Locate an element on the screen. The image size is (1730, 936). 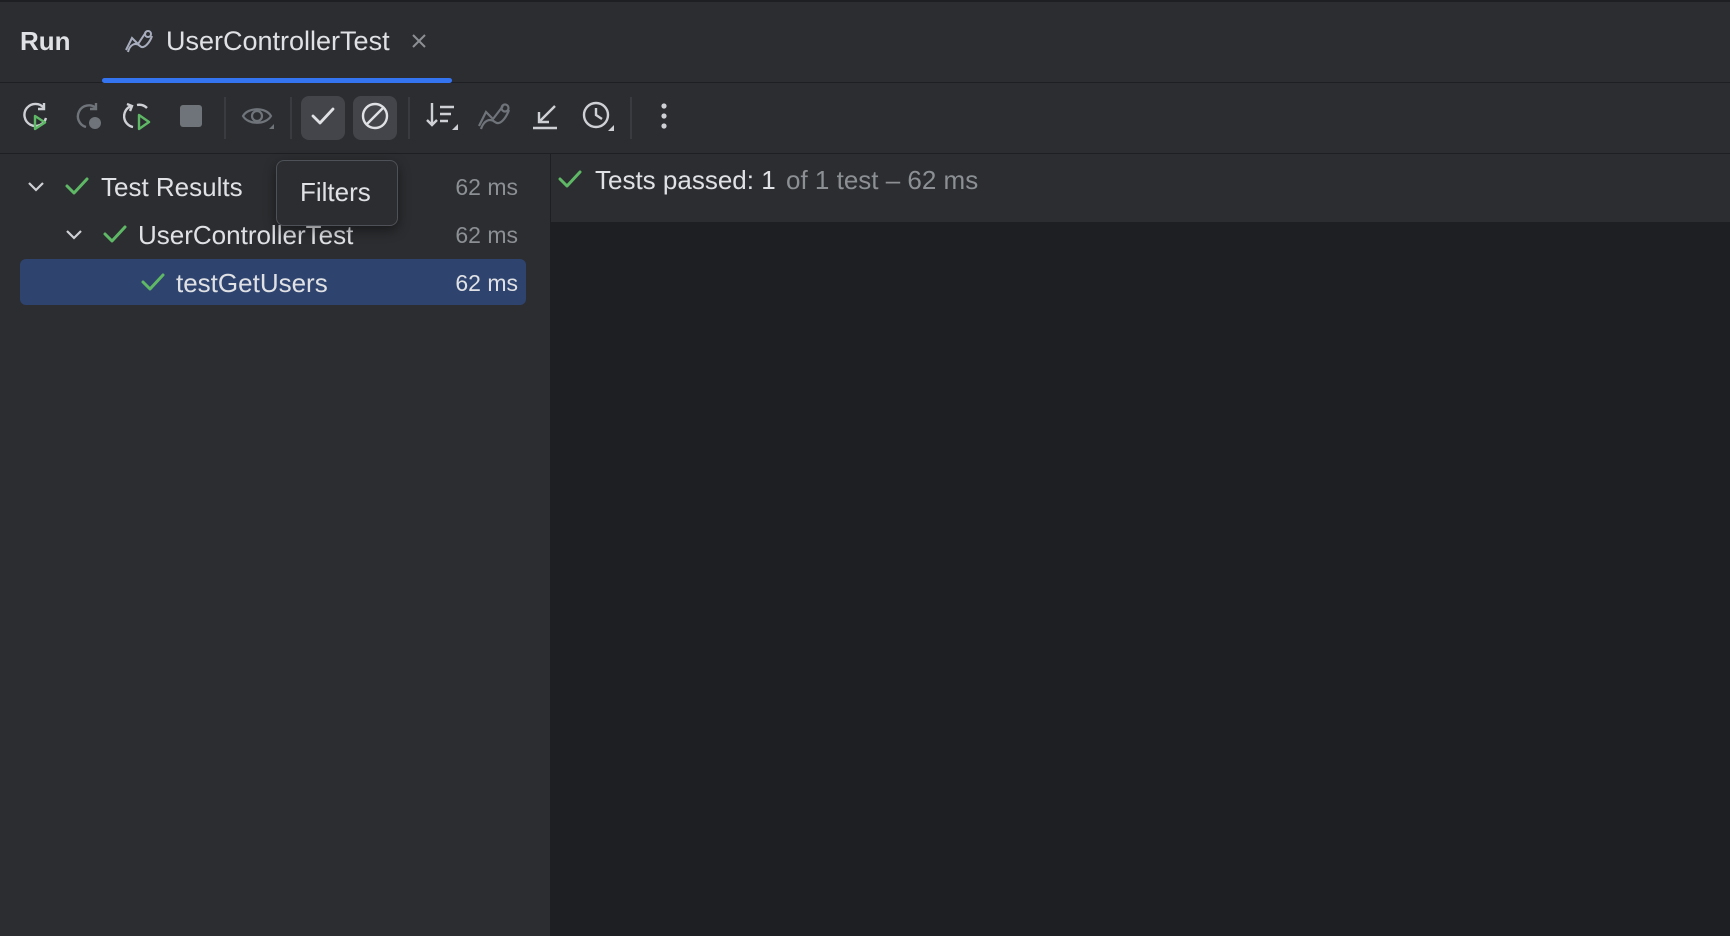
tab-title: UserControllerTest is located at coordinates (278, 41).